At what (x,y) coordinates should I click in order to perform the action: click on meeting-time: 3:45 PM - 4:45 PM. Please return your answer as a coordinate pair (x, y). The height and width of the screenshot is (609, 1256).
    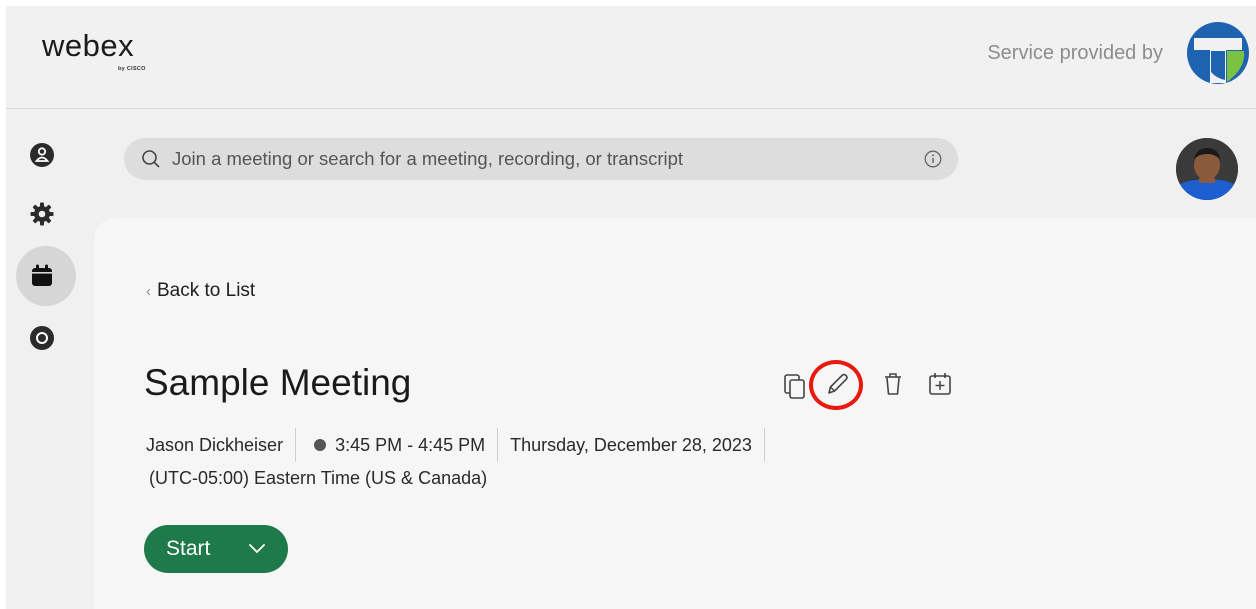
    Looking at the image, I should click on (410, 444).